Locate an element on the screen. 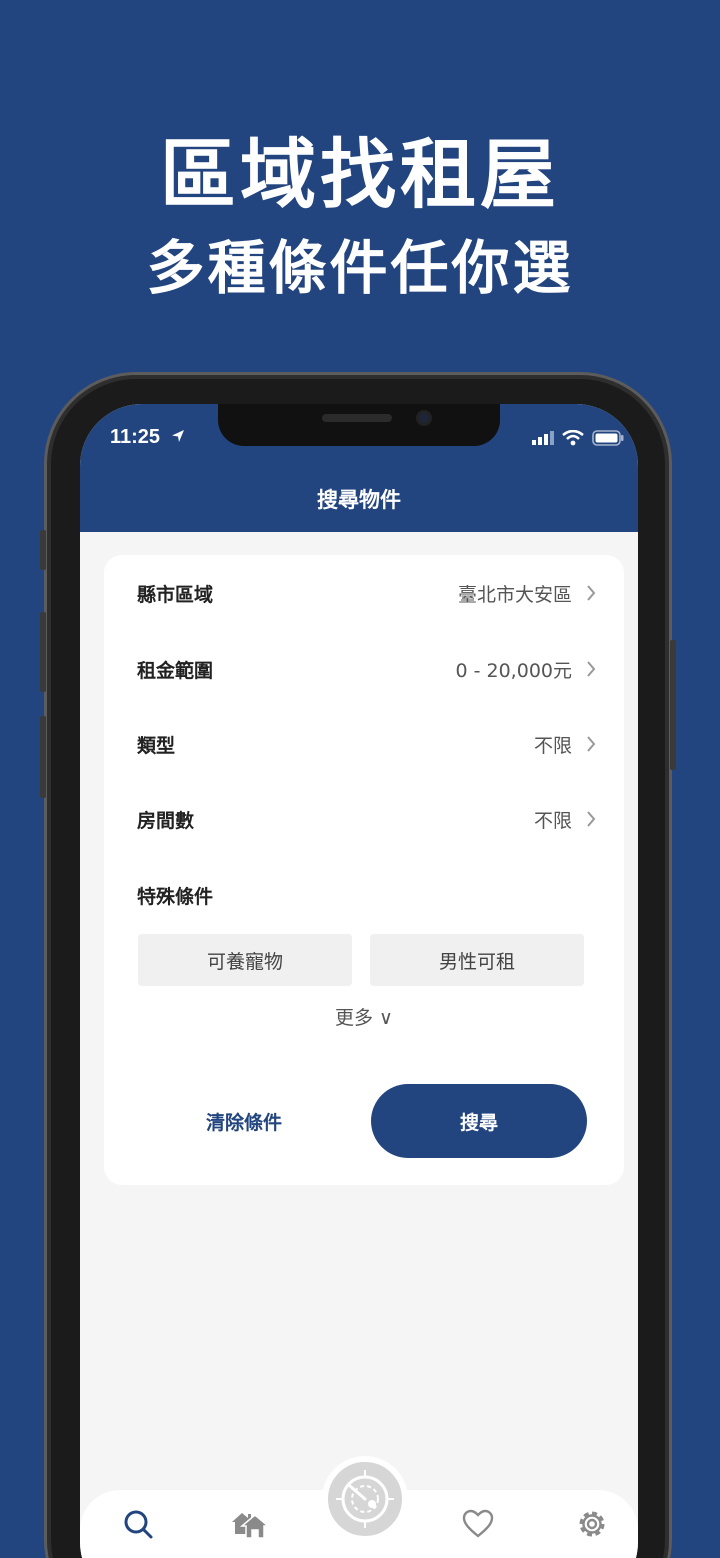 The width and height of the screenshot is (720, 1558). phone-volume-up is located at coordinates (43, 652).